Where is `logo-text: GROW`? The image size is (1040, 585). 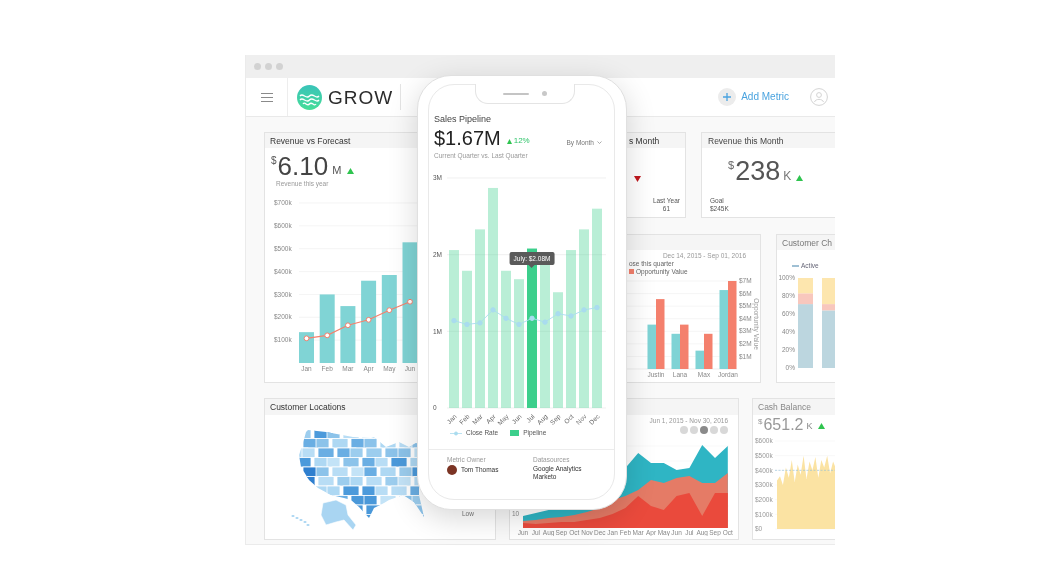
logo-text: GROW is located at coordinates (361, 97).